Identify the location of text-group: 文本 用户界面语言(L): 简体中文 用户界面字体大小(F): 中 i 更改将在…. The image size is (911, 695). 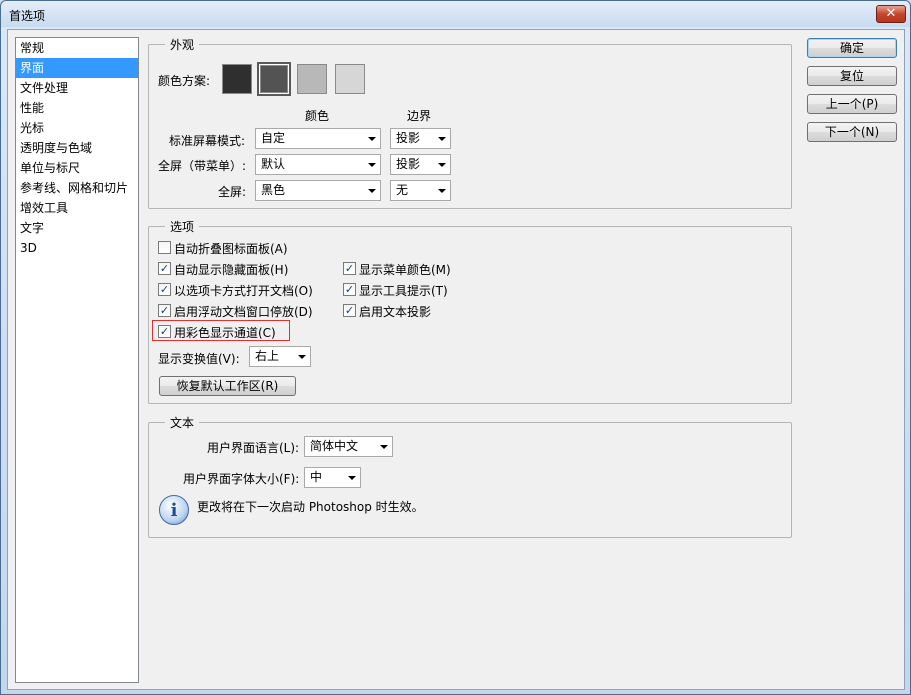
(470, 476).